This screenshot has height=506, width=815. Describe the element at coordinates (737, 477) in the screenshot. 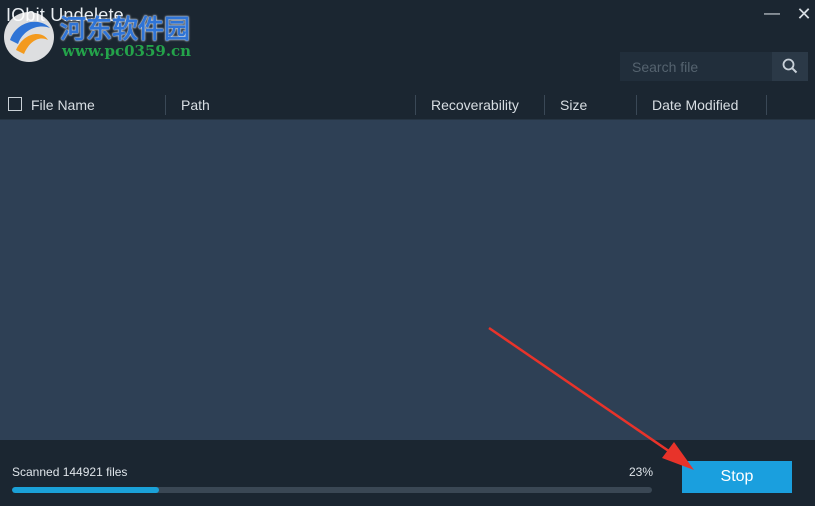

I see `stop-button: Stop` at that location.